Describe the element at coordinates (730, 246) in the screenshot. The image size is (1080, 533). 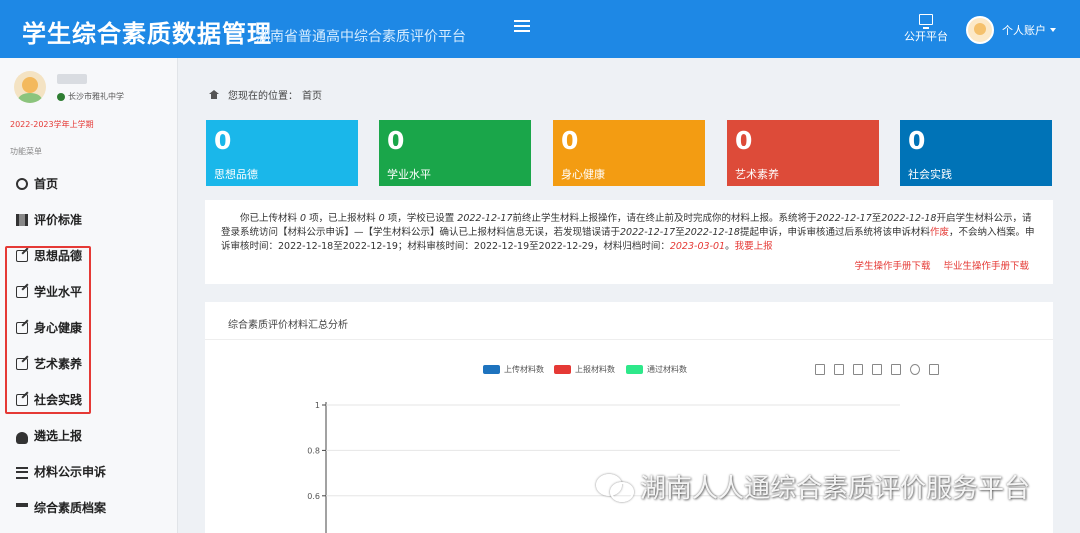
I see `notice-seg: 。` at that location.